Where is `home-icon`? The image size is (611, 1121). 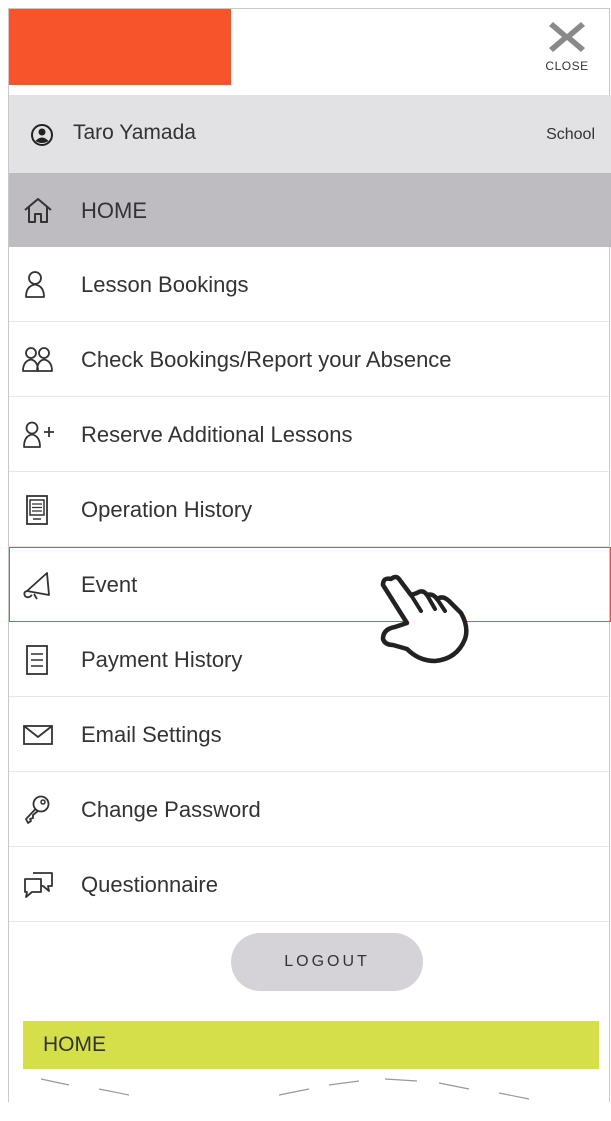
home-icon is located at coordinates (38, 210).